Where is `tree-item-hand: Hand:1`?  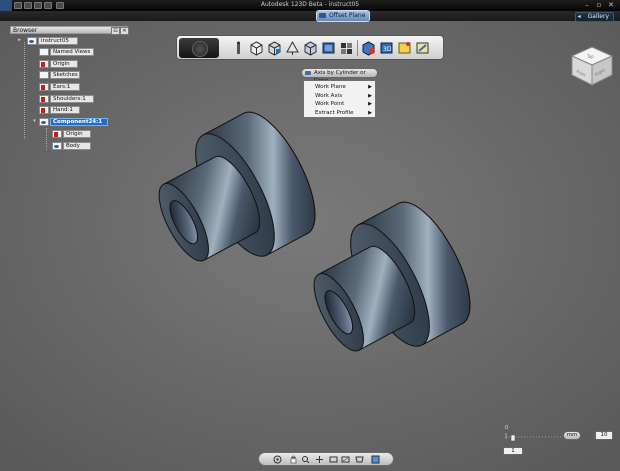 tree-item-hand: Hand:1 is located at coordinates (65, 110).